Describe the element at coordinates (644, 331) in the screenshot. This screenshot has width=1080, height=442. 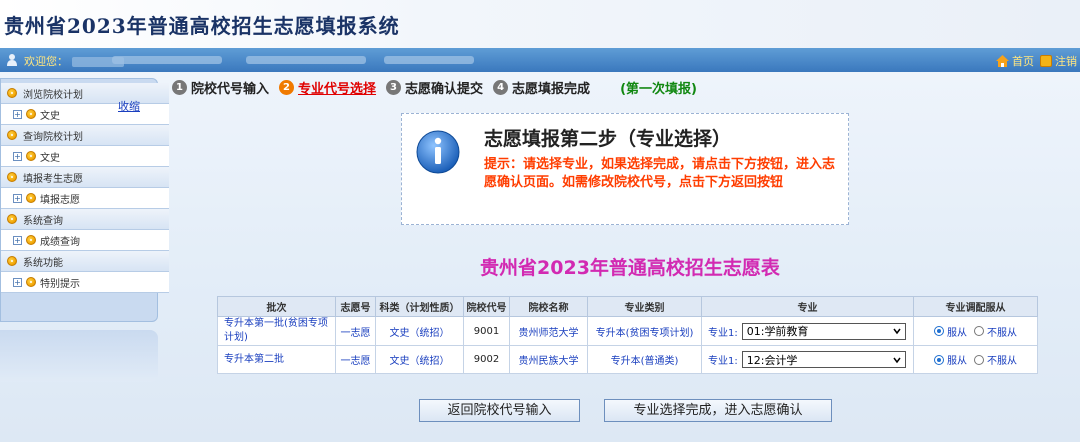
I see `major-type-cell: 专升本(贫困专项计划)` at that location.